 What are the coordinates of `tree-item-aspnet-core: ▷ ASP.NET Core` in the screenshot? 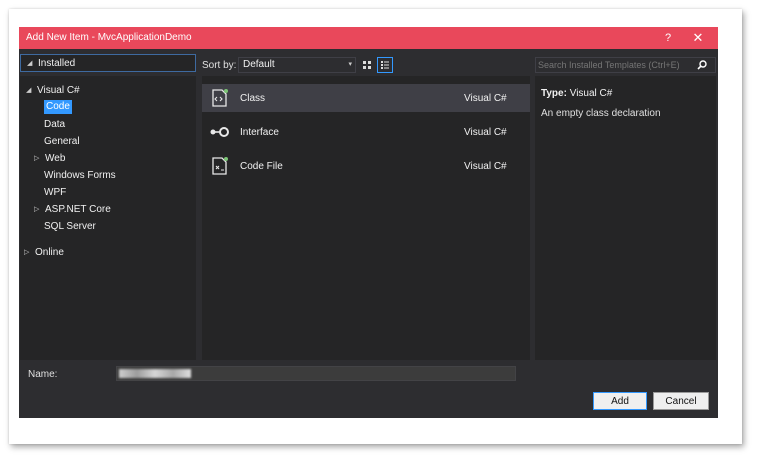 It's located at (72, 210).